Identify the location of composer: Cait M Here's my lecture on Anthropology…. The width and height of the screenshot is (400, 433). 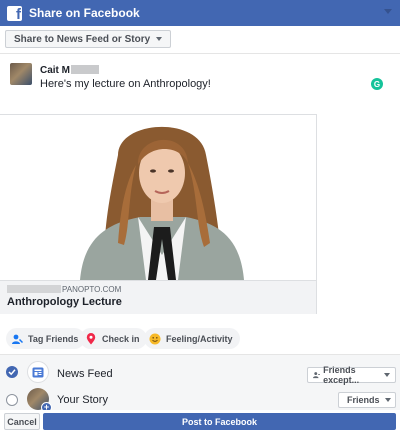
(200, 84).